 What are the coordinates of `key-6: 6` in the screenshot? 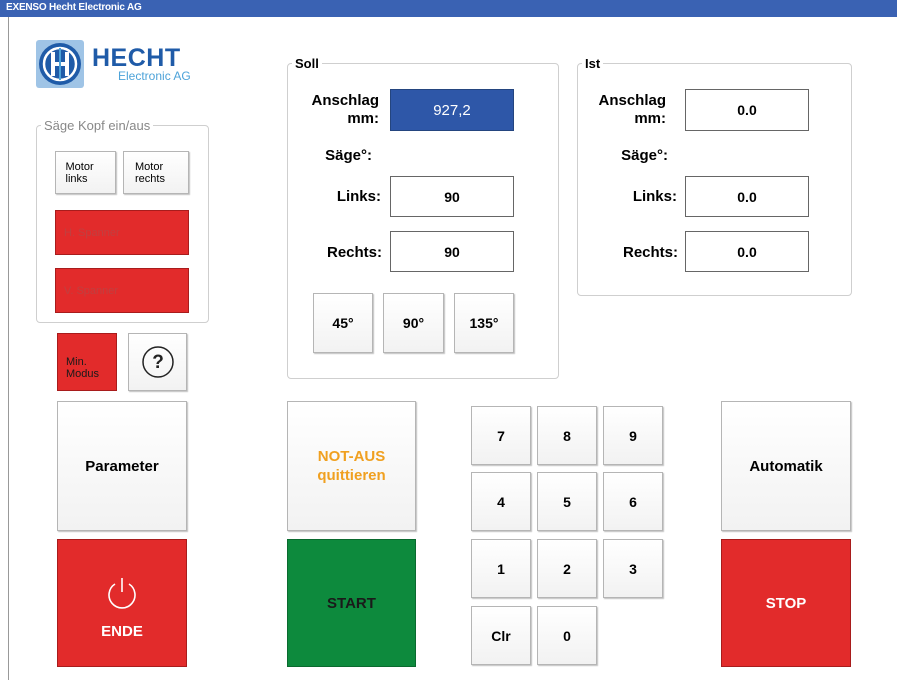 It's located at (633, 501).